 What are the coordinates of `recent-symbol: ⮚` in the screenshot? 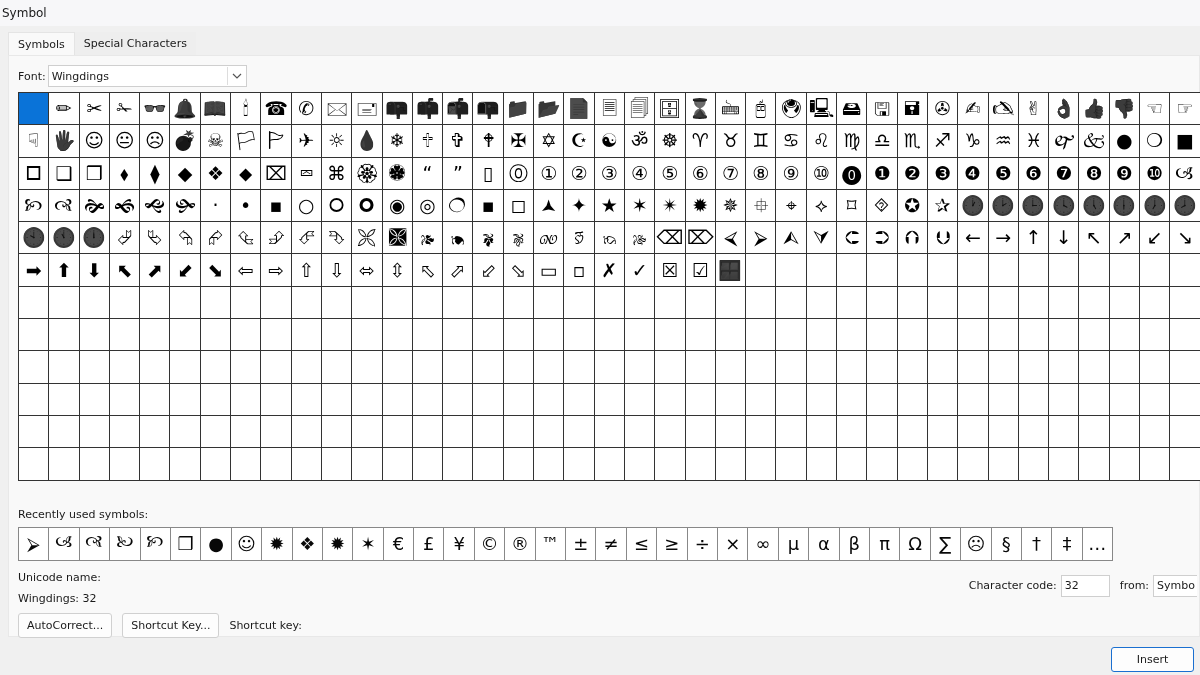 It's located at (34, 543).